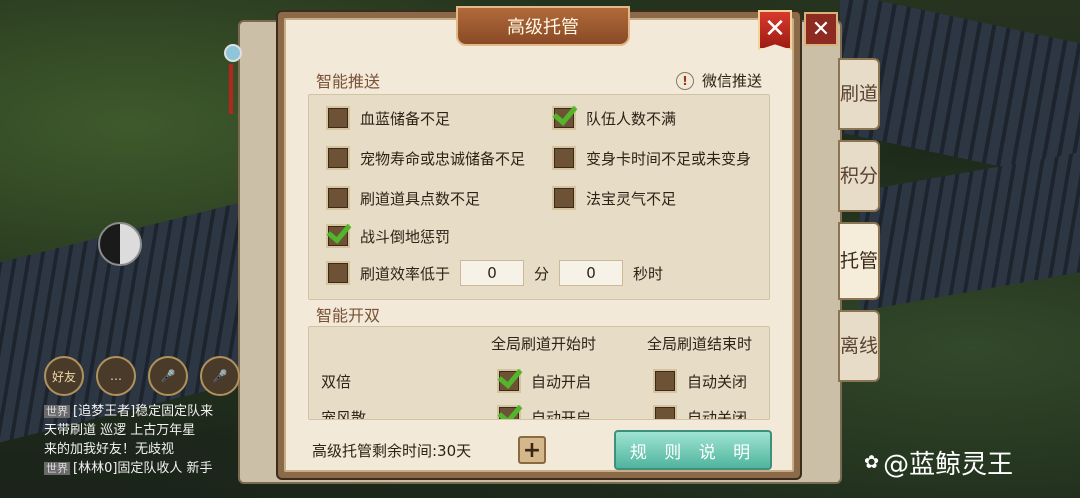 This screenshot has height=498, width=1080. What do you see at coordinates (443, 158) in the screenshot?
I see `option-label: 宠物寿命或忠诚储备不足` at bounding box center [443, 158].